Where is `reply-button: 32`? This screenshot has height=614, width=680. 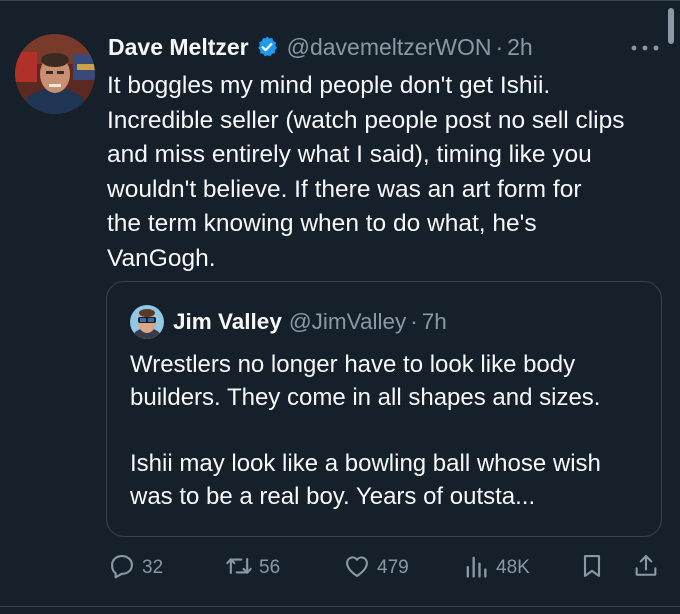 reply-button: 32 is located at coordinates (135, 568).